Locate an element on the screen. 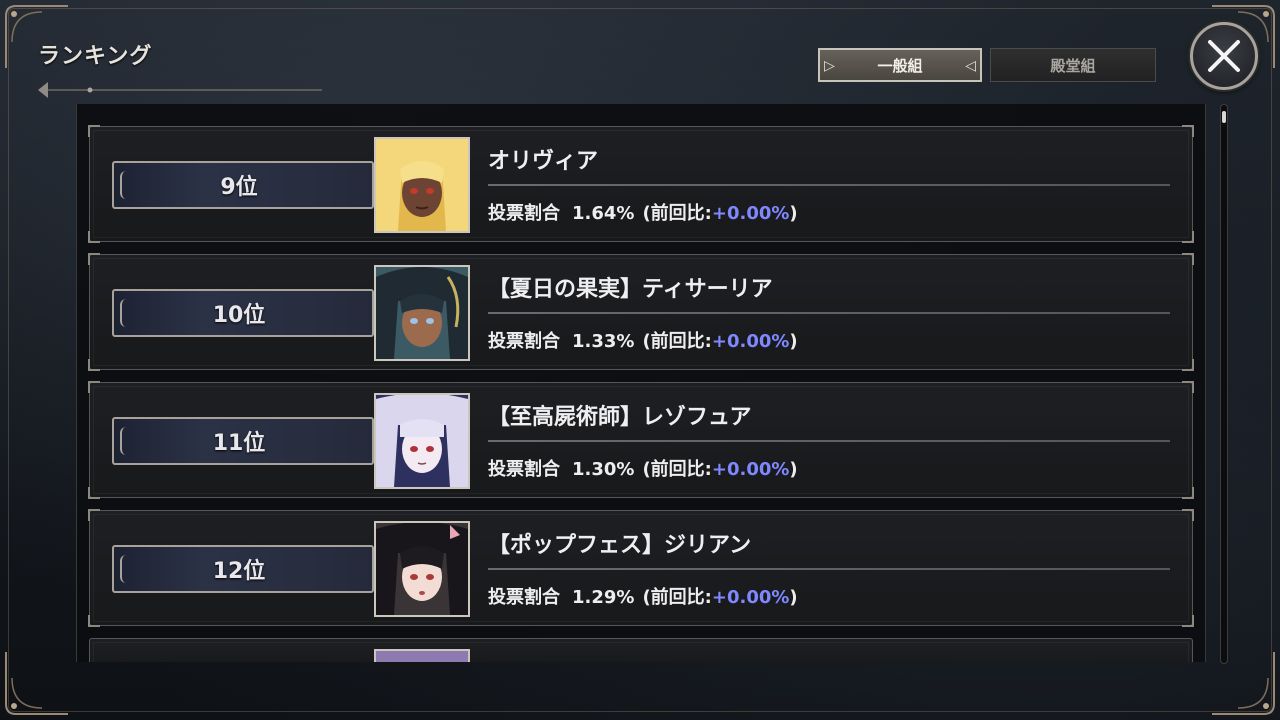  character-name: オリヴィア is located at coordinates (543, 161).